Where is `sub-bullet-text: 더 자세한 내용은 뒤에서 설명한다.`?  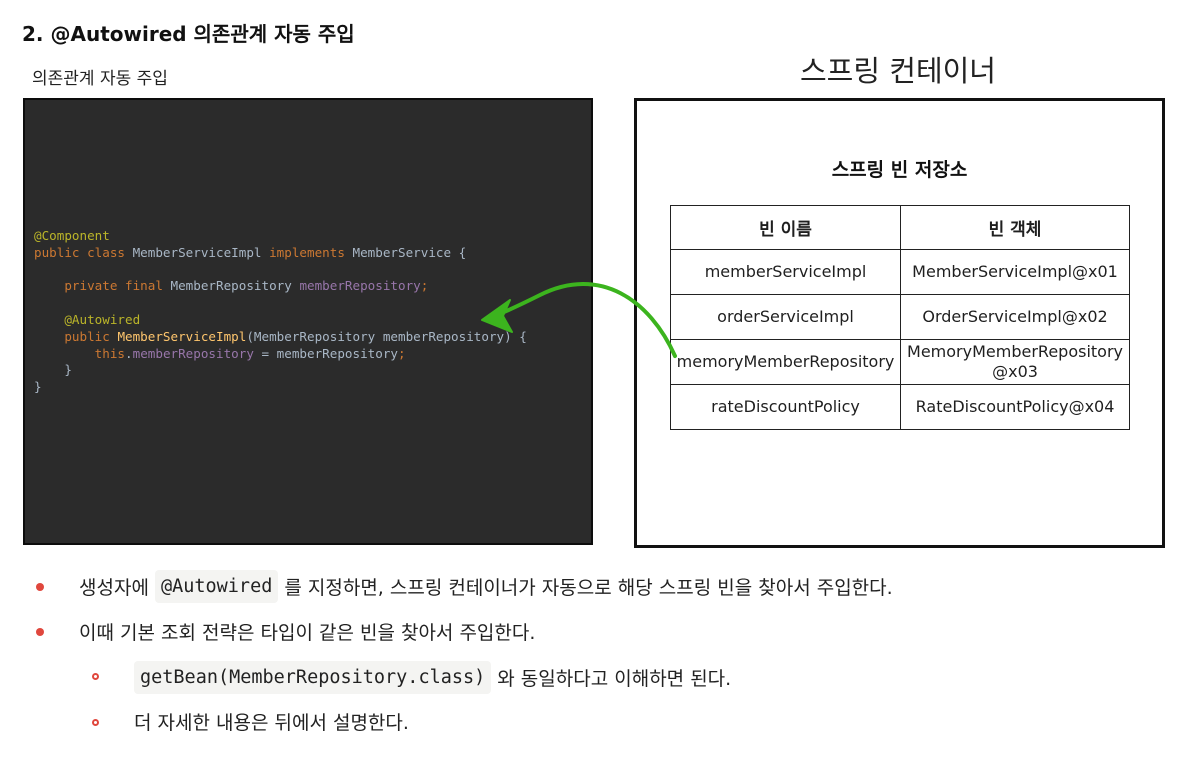 sub-bullet-text: 더 자세한 내용은 뒤에서 설명한다. is located at coordinates (271, 723).